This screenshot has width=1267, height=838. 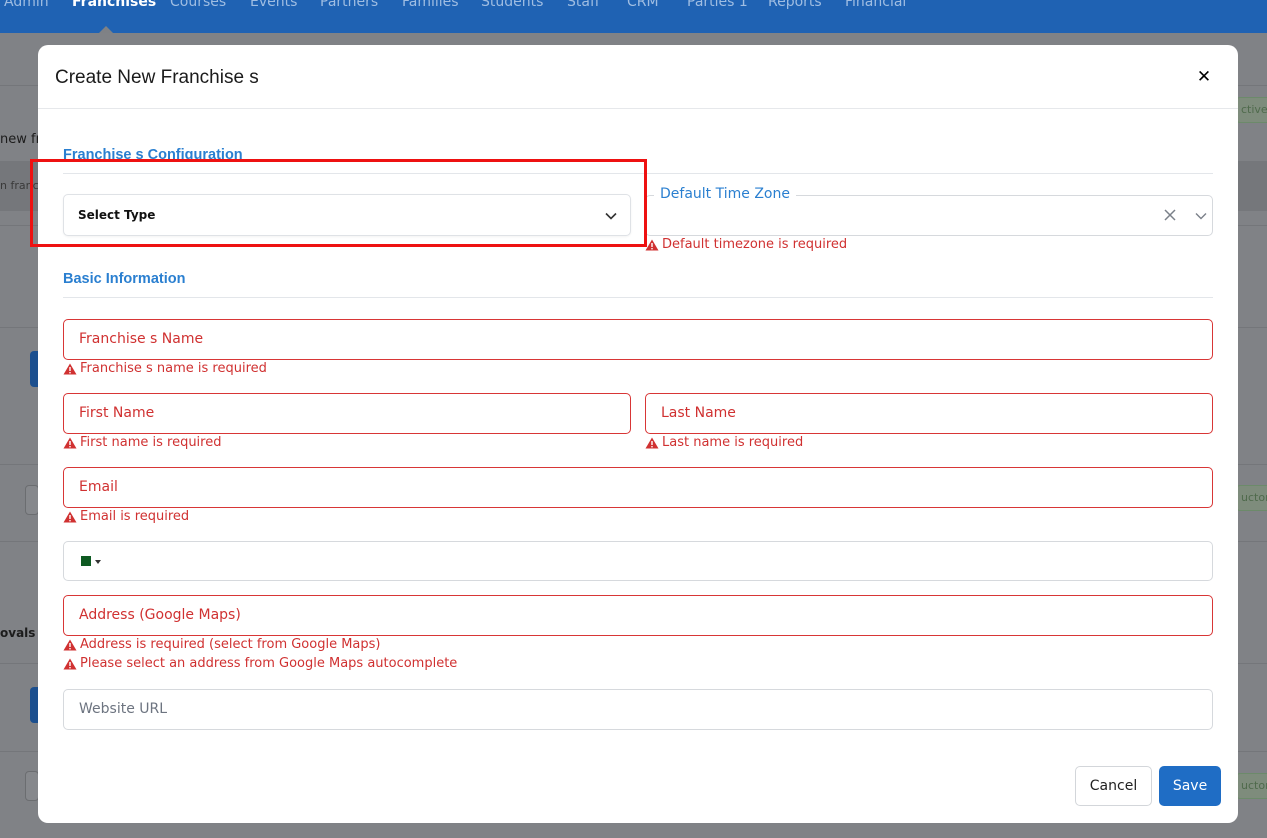 What do you see at coordinates (153, 155) in the screenshot?
I see `config-section-title: Franchise s Configuration` at bounding box center [153, 155].